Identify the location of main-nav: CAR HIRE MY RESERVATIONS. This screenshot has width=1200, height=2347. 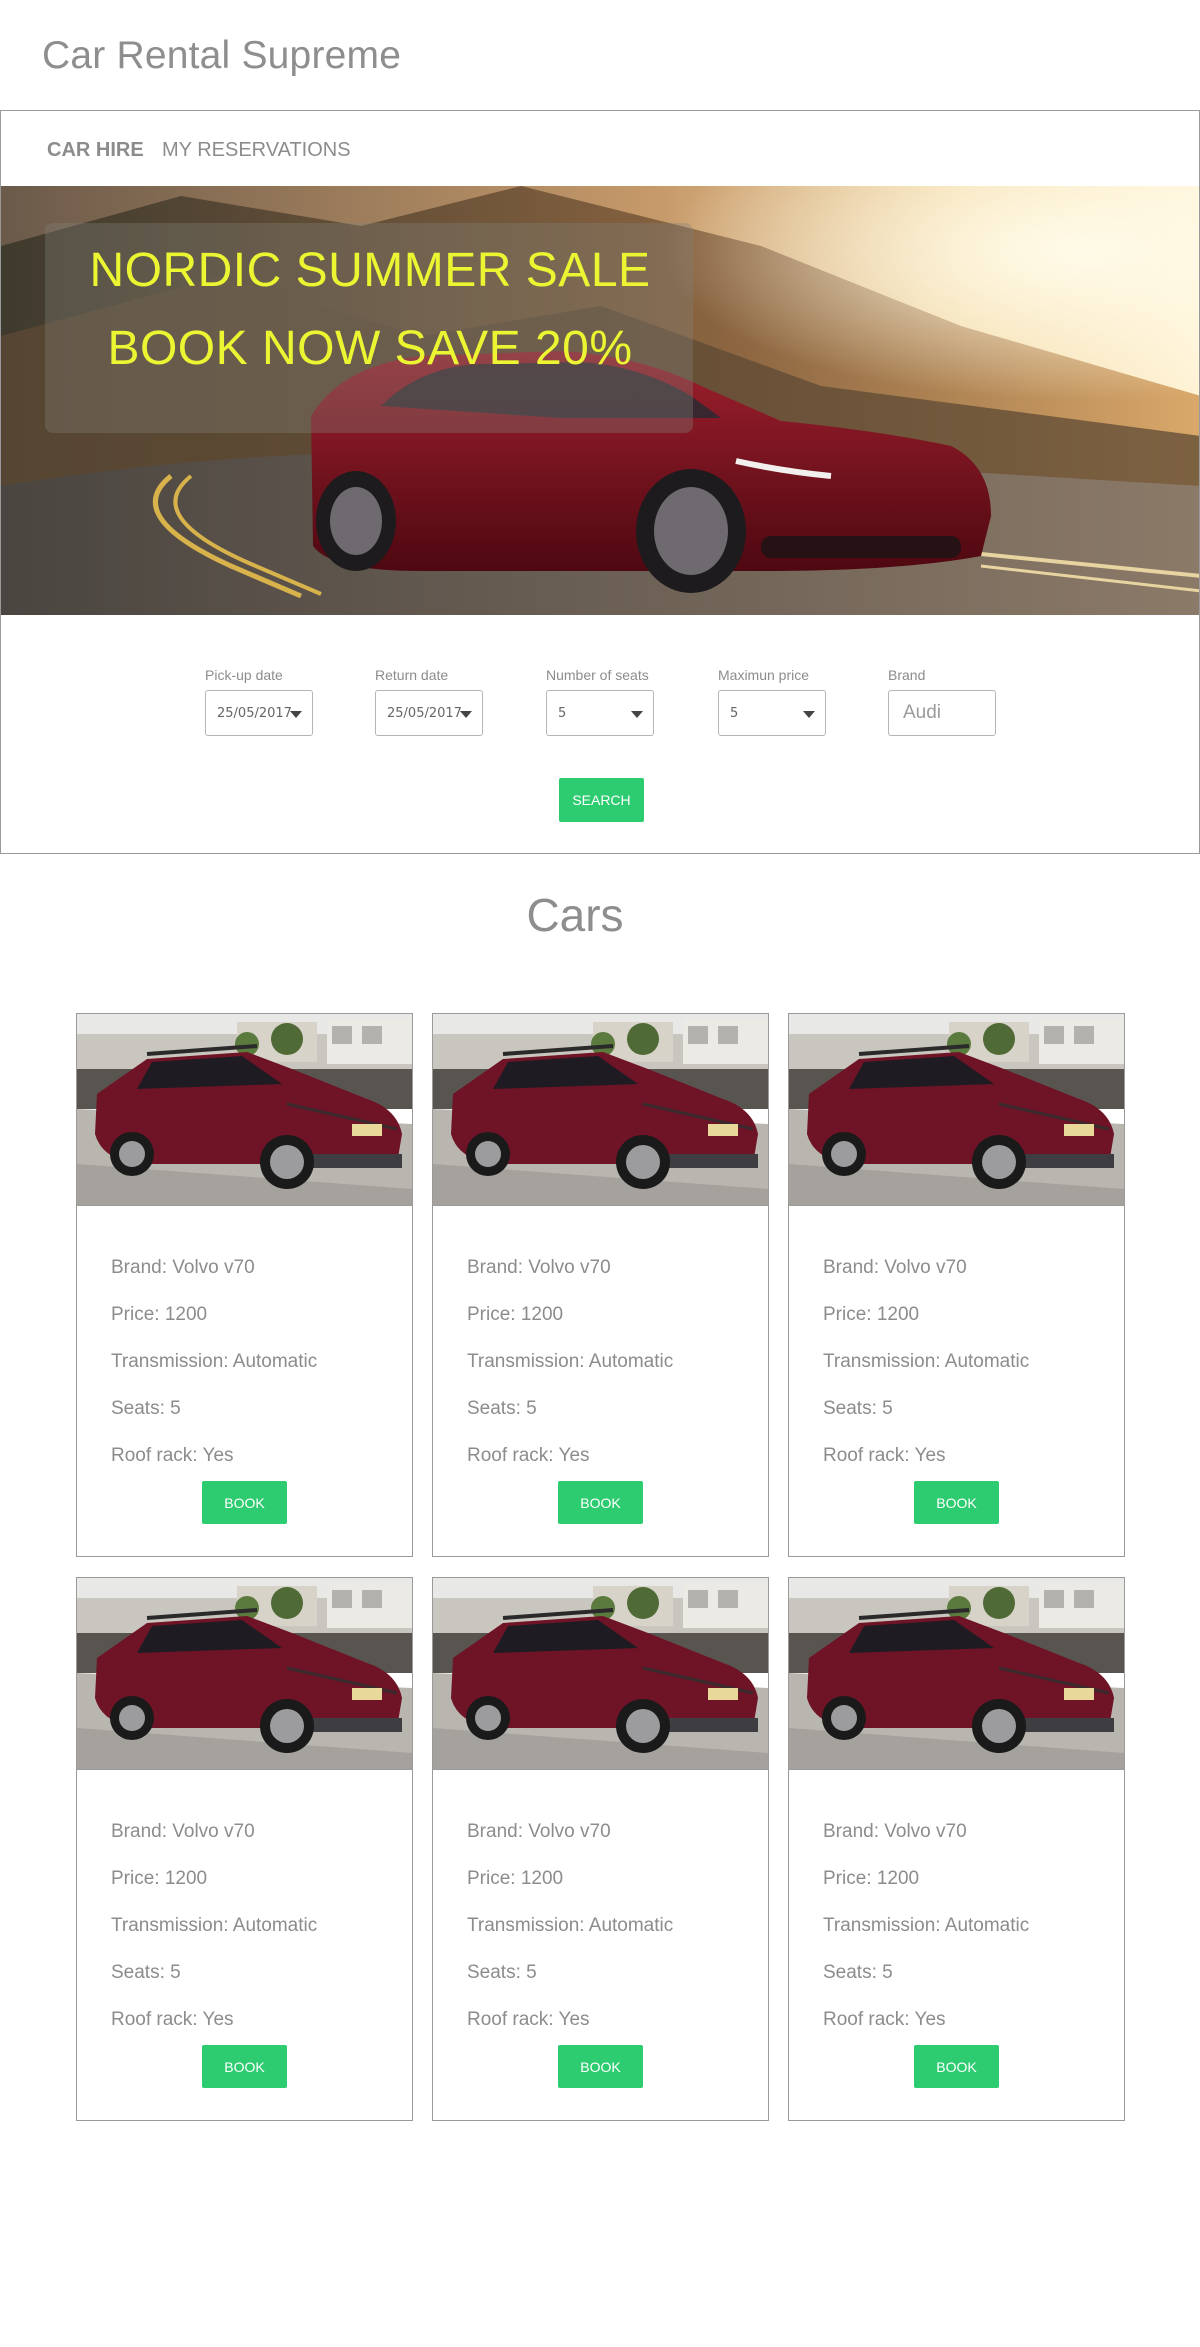
(600, 148).